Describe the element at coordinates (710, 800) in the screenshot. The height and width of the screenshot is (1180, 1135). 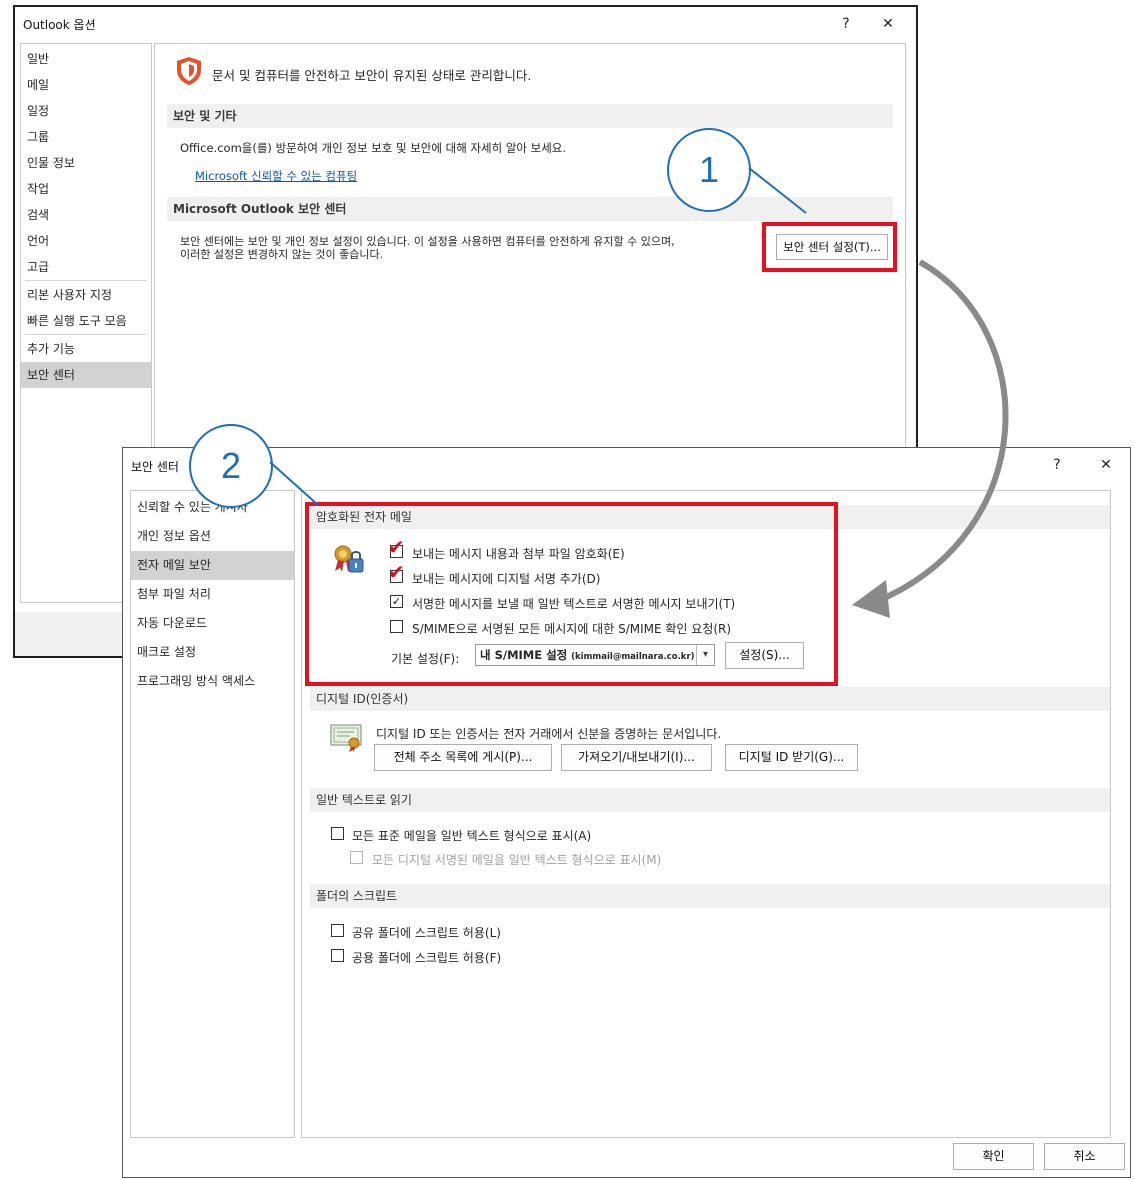
I see `section-plain-text-heading: 일반 텍스트로 읽기` at that location.